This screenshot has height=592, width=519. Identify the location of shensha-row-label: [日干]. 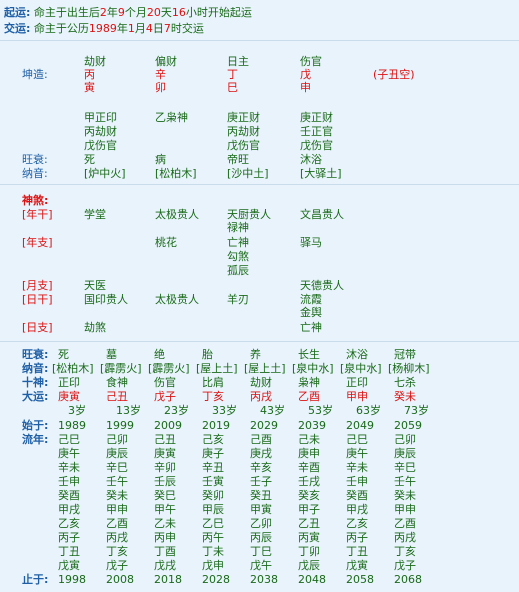
(37, 299).